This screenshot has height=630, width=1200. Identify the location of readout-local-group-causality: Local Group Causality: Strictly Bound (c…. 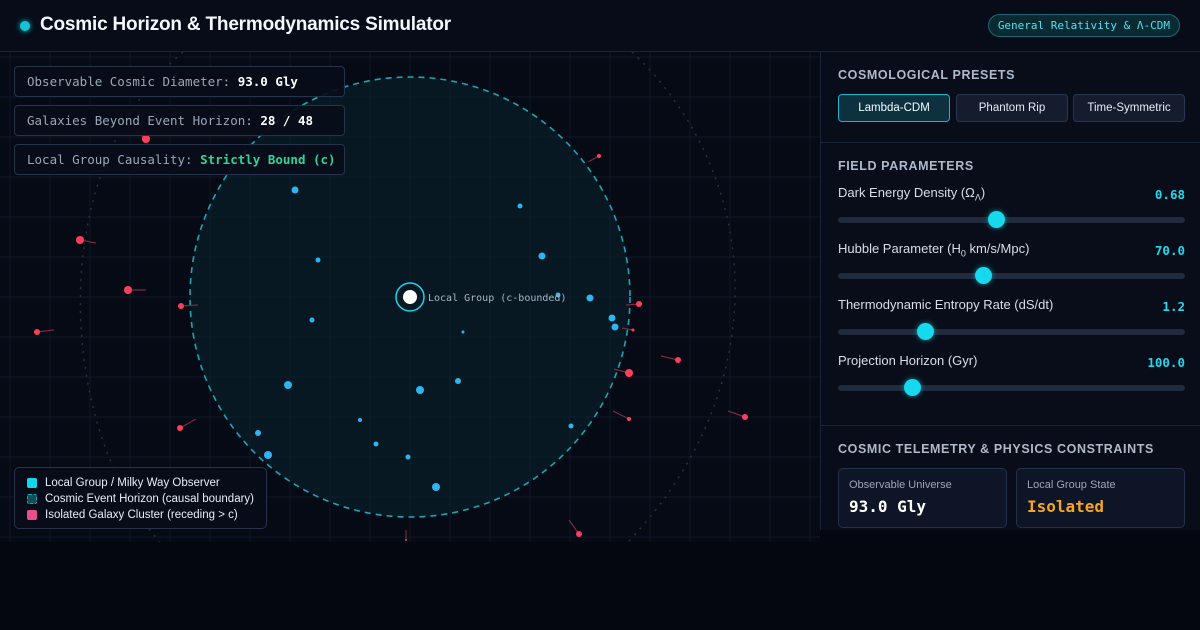
(179, 159).